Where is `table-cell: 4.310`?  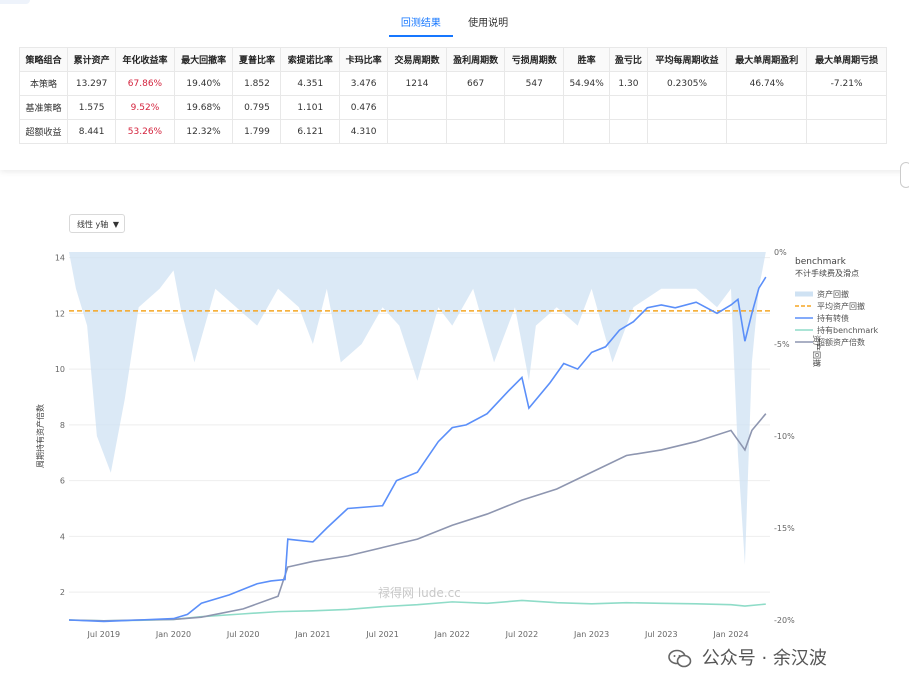
table-cell: 4.310 is located at coordinates (364, 131).